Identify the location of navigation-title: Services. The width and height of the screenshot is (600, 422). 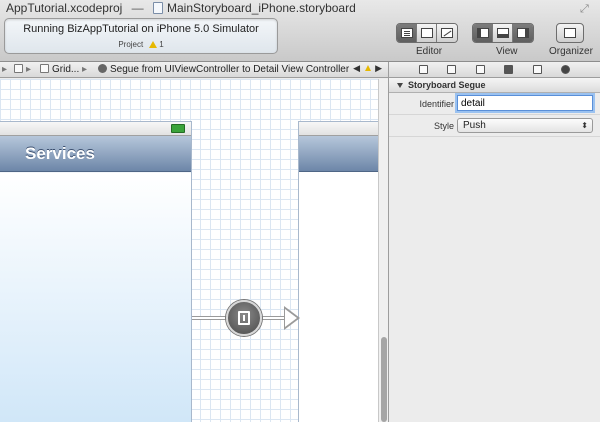
(60, 153).